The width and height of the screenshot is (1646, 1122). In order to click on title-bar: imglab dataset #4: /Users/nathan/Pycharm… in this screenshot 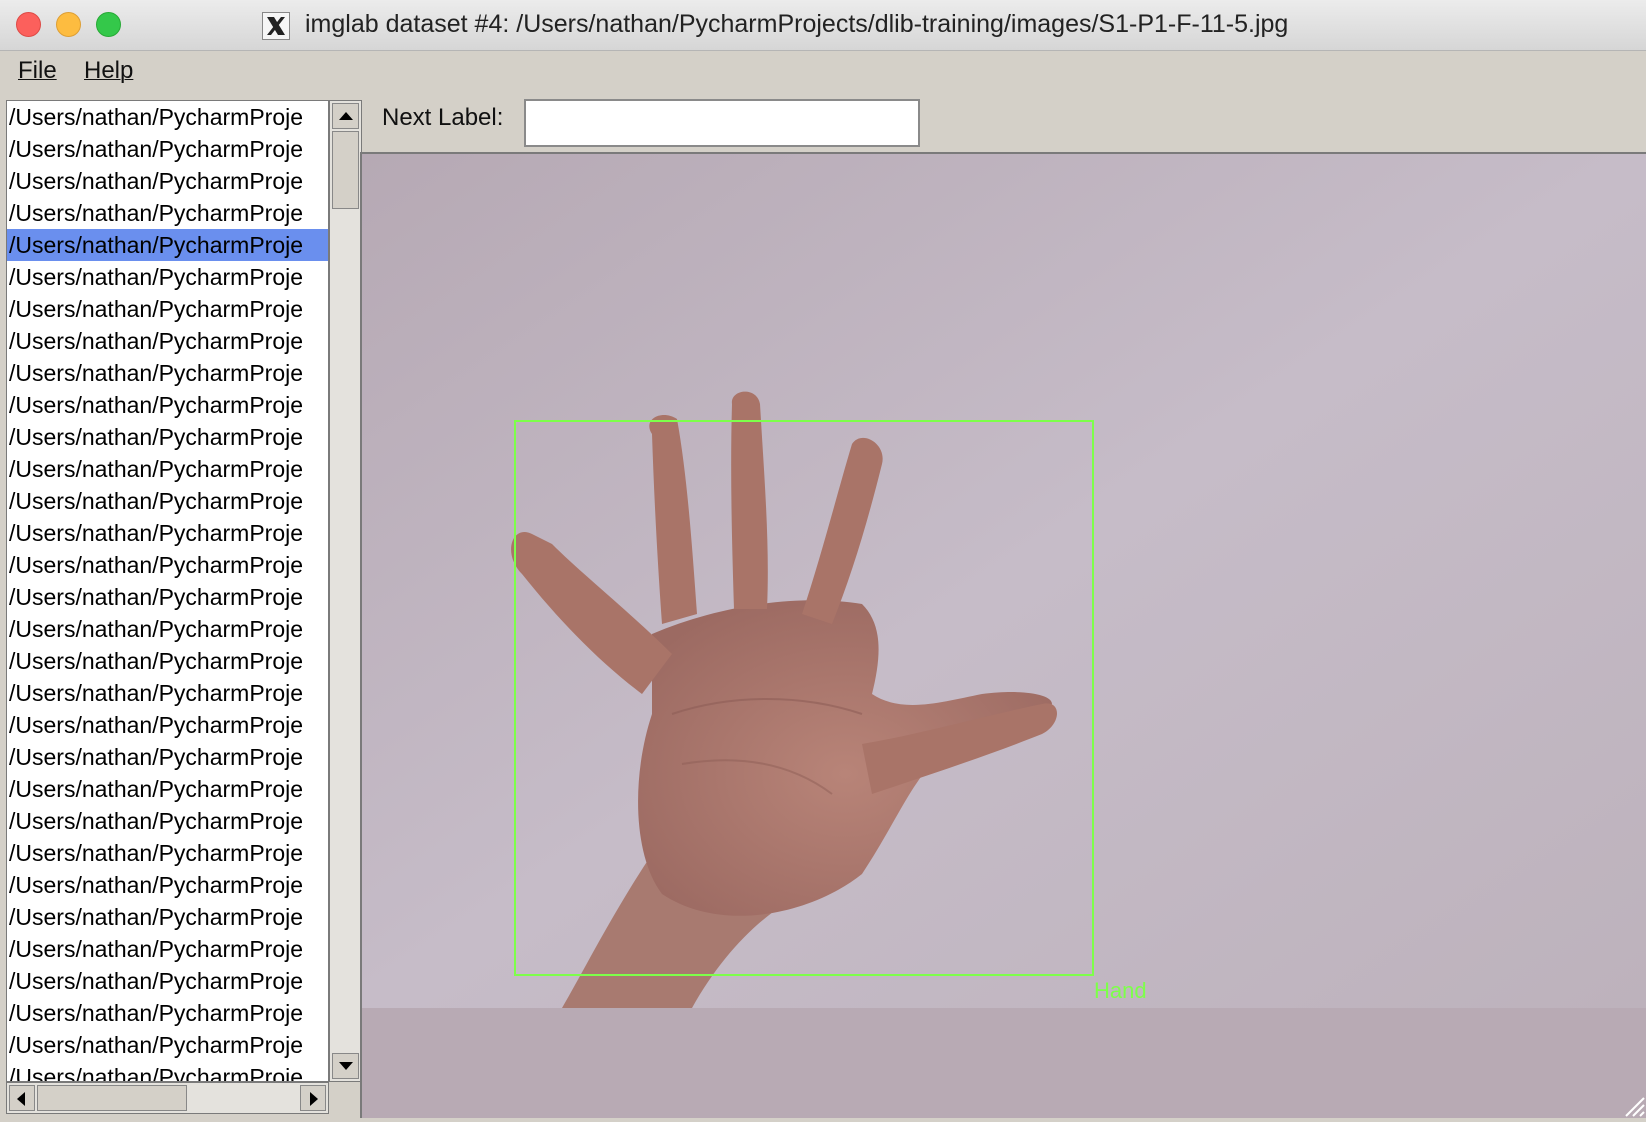, I will do `click(823, 25)`.